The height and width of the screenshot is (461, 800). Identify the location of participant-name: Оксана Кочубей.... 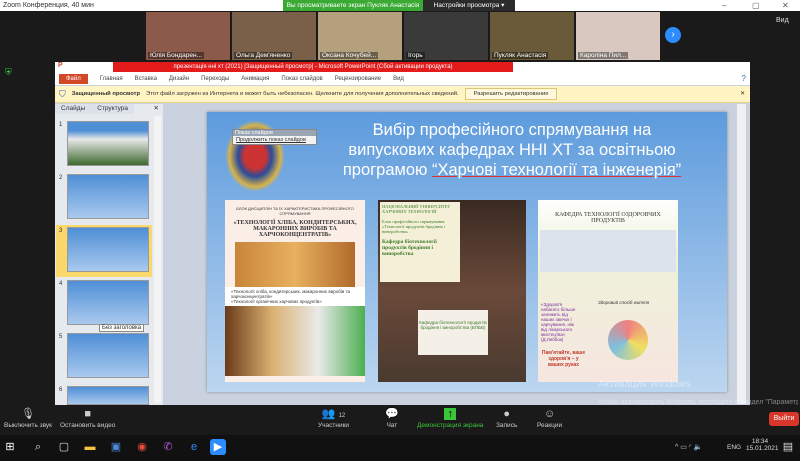
(349, 55).